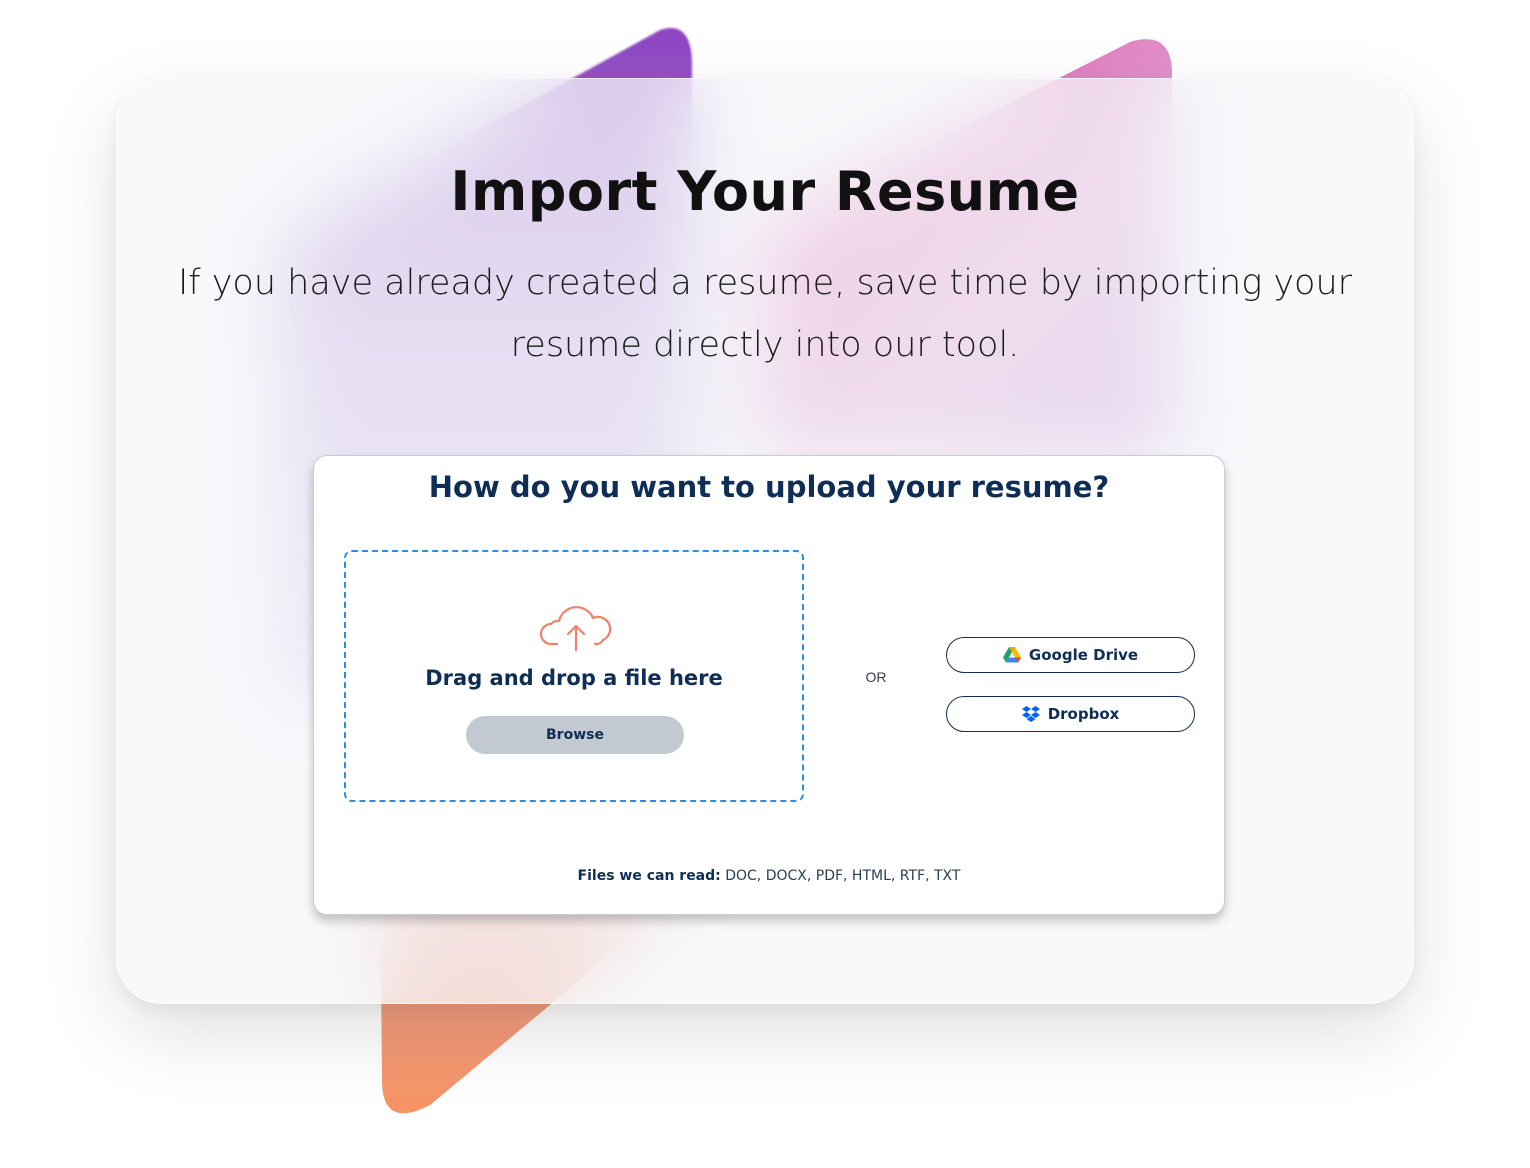 This screenshot has height=1168, width=1530. What do you see at coordinates (1083, 714) in the screenshot?
I see `dropbox-label: Dropbox` at bounding box center [1083, 714].